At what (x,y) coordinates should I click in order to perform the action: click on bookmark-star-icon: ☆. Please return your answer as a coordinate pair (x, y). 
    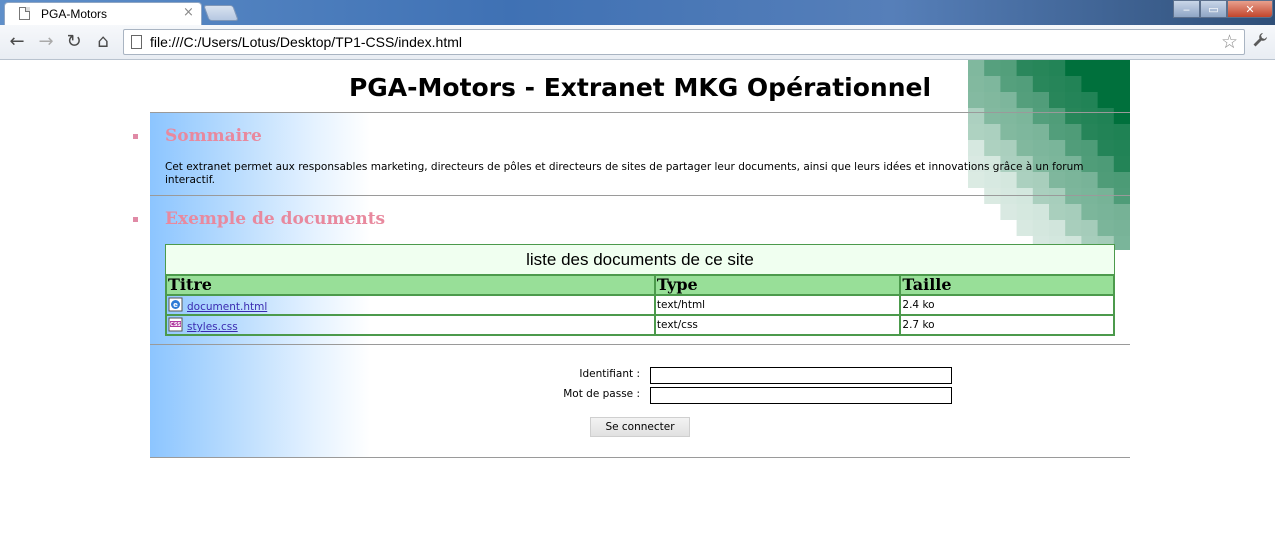
    Looking at the image, I should click on (1229, 42).